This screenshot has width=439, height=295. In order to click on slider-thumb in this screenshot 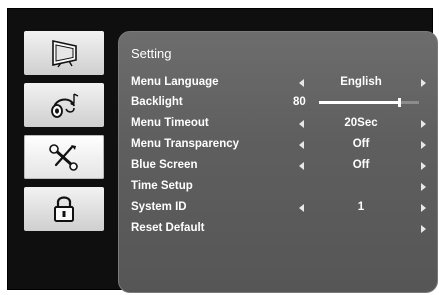, I will do `click(399, 102)`.